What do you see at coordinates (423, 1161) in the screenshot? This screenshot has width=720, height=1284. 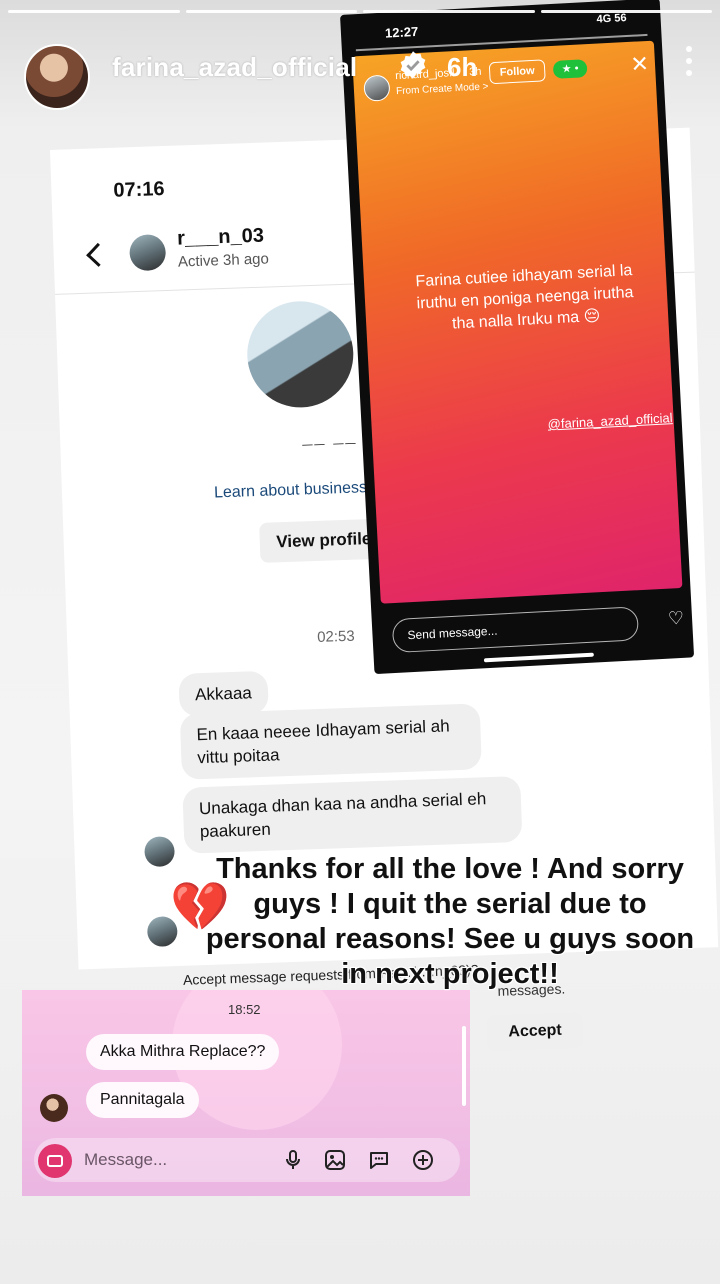 I see `add-icon` at bounding box center [423, 1161].